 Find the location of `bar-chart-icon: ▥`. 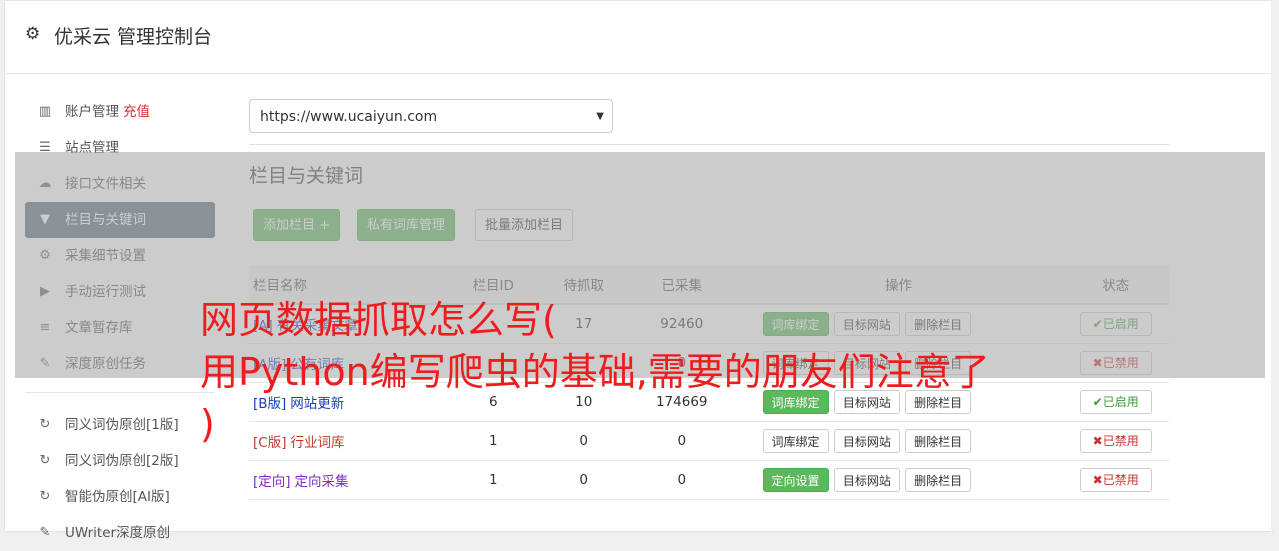

bar-chart-icon: ▥ is located at coordinates (45, 111).